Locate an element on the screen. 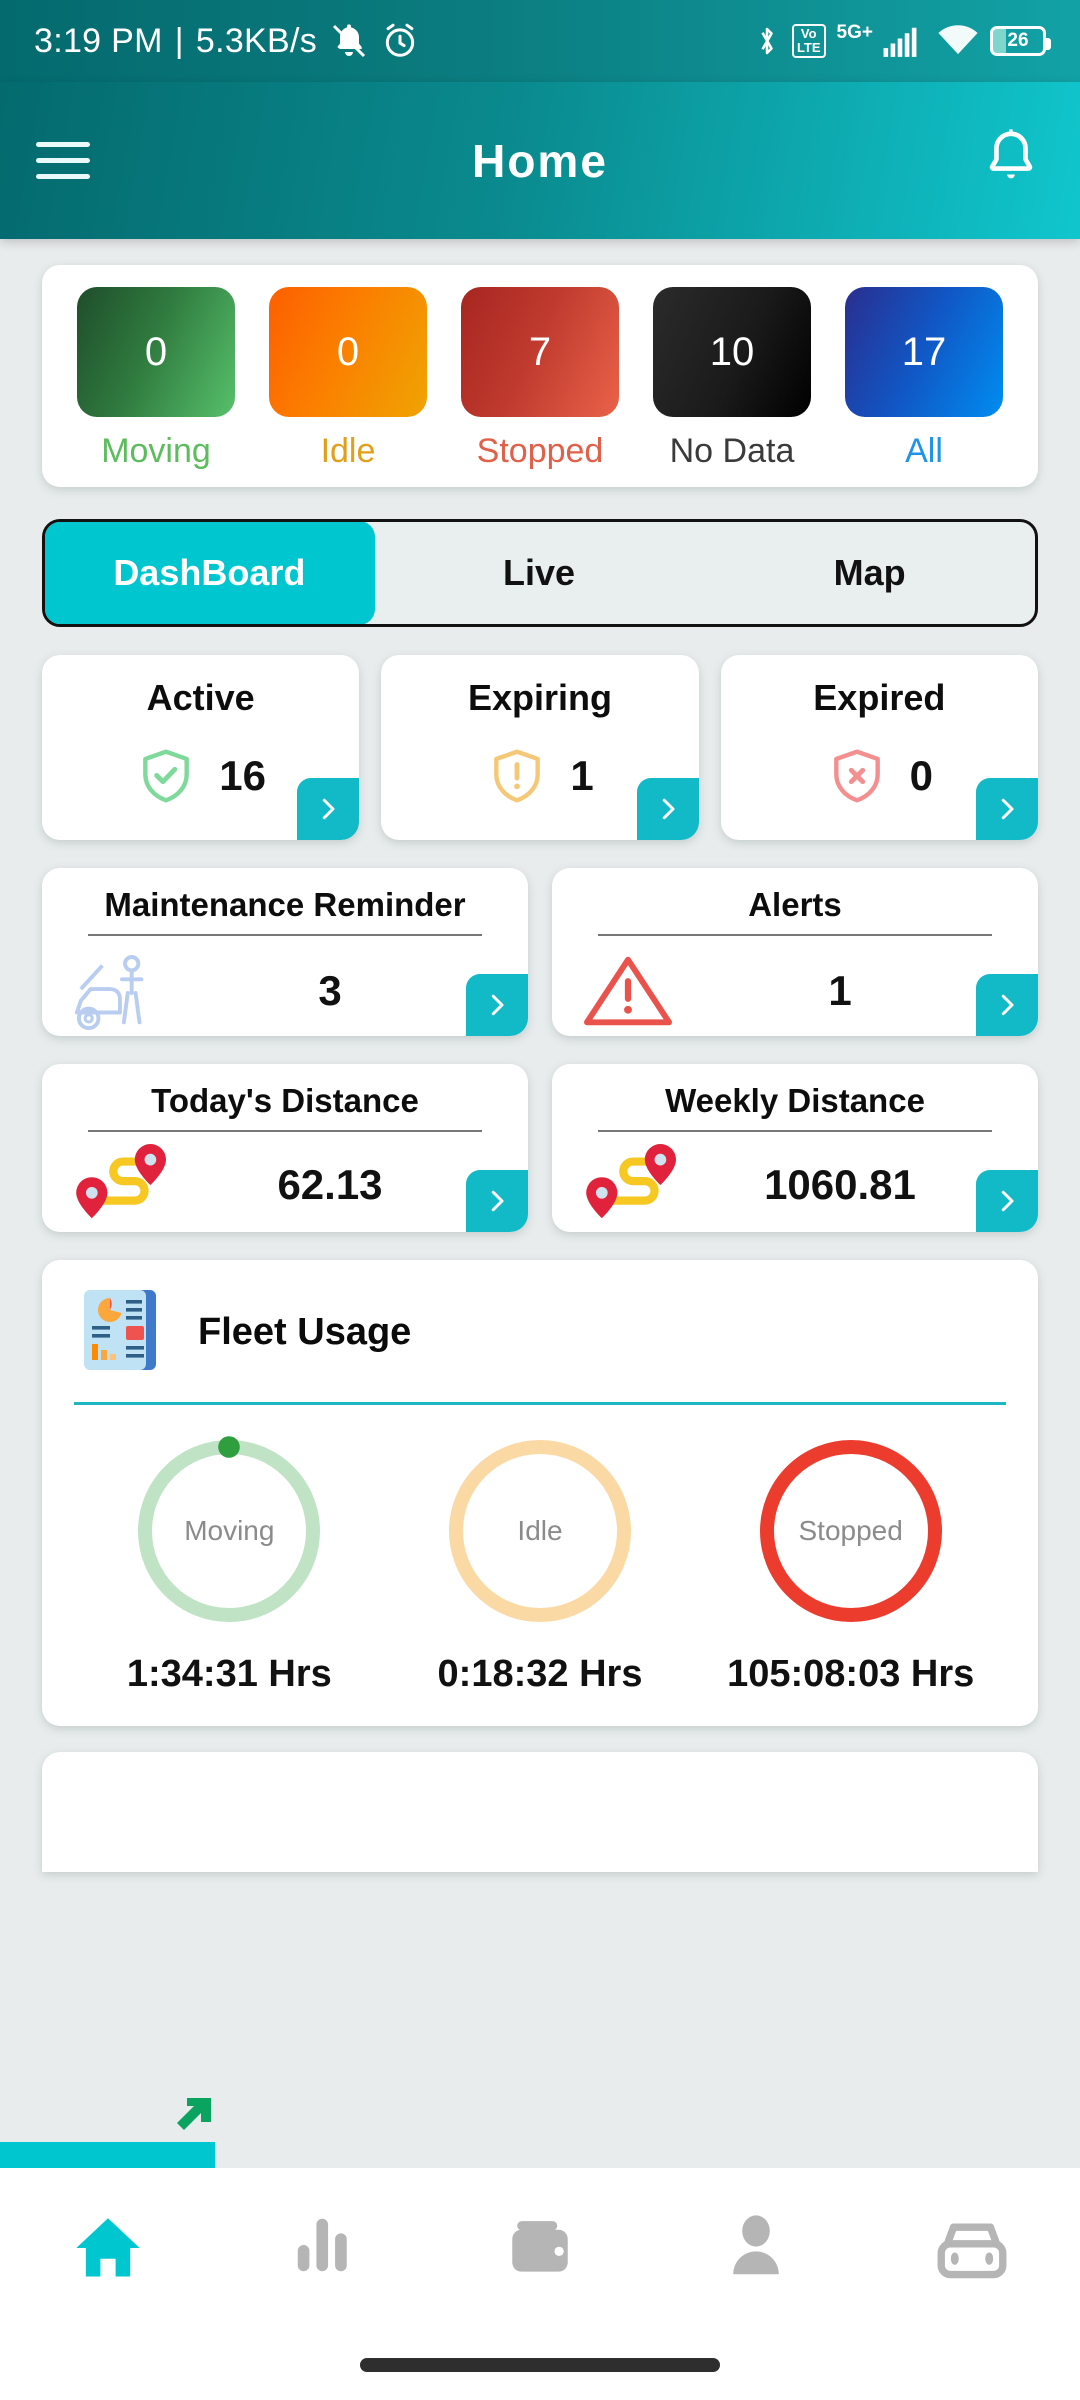  card-todays-distance-value: 62.13 is located at coordinates (330, 1184).